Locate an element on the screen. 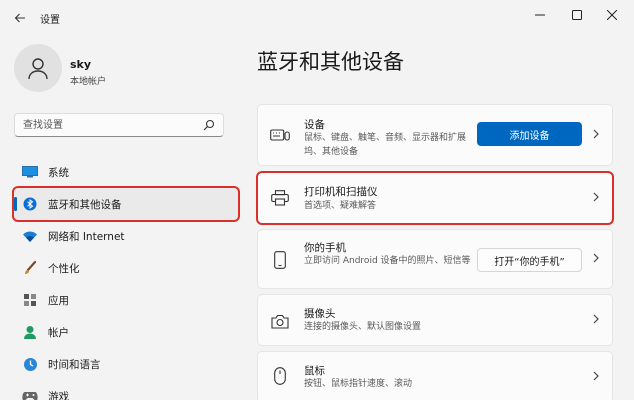  back-arrow-icon is located at coordinates (19, 18).